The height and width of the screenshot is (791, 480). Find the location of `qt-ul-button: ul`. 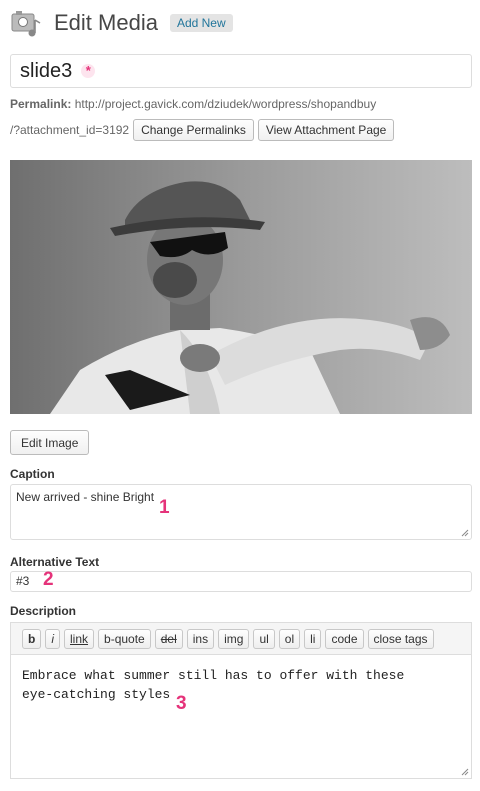

qt-ul-button: ul is located at coordinates (264, 638).